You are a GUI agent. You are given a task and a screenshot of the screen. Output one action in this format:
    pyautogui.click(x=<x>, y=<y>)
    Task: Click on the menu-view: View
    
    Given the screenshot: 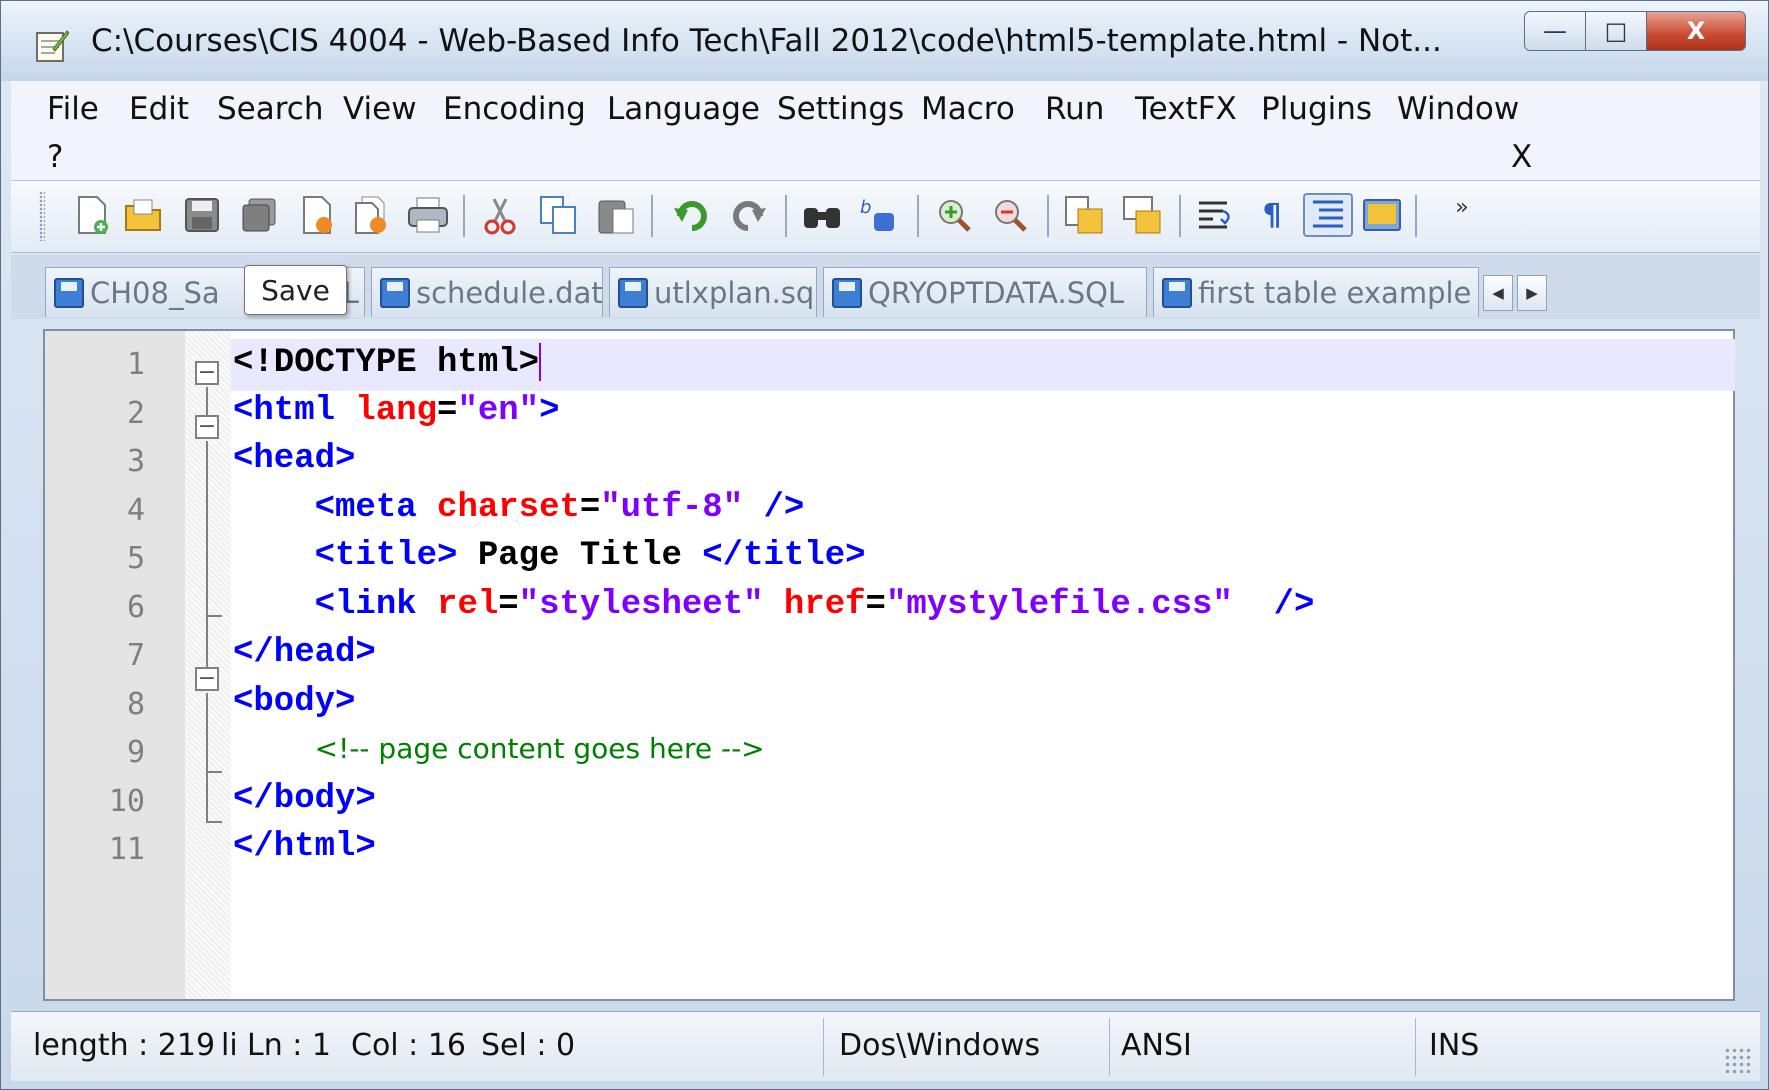 What is the action you would take?
    pyautogui.click(x=380, y=109)
    